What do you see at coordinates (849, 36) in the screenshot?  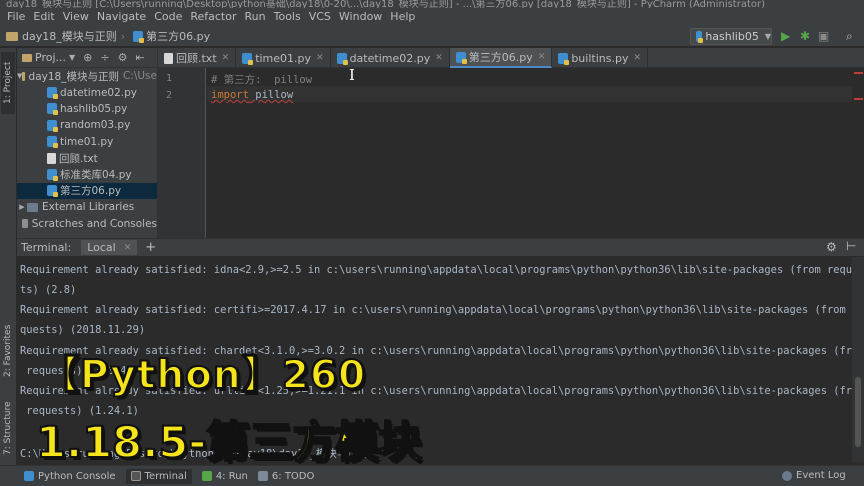 I see `search-icon: ⌕` at bounding box center [849, 36].